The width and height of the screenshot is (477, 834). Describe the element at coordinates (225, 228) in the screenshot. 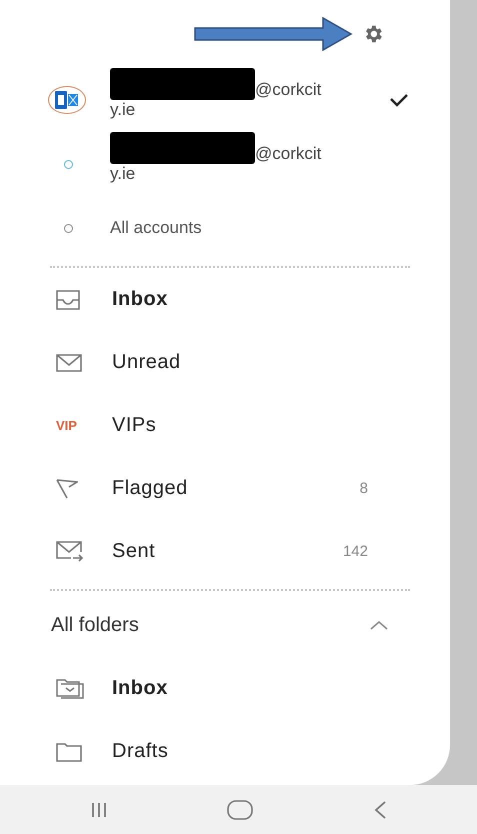

I see `account-item: All accounts` at that location.